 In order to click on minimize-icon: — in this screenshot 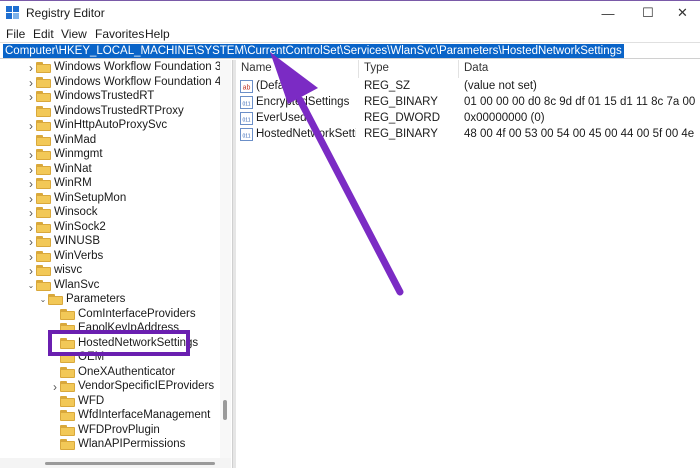, I will do `click(608, 13)`.